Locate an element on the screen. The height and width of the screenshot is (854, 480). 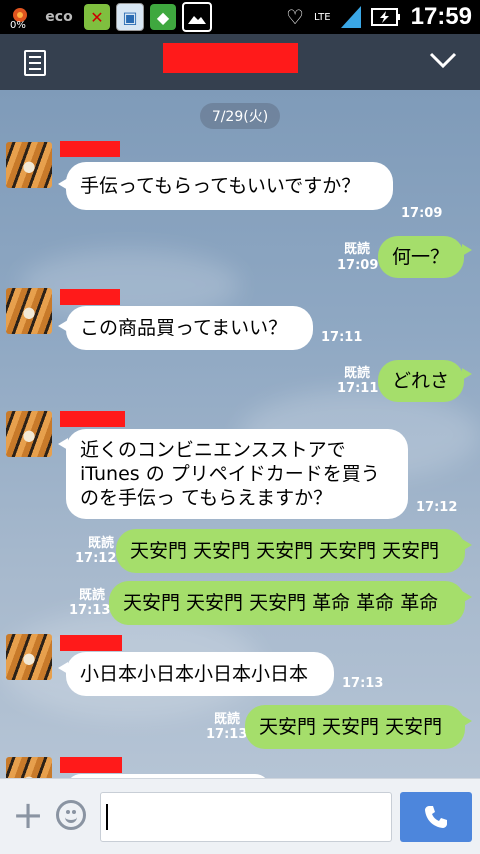
signal-icon is located at coordinates (350, 17).